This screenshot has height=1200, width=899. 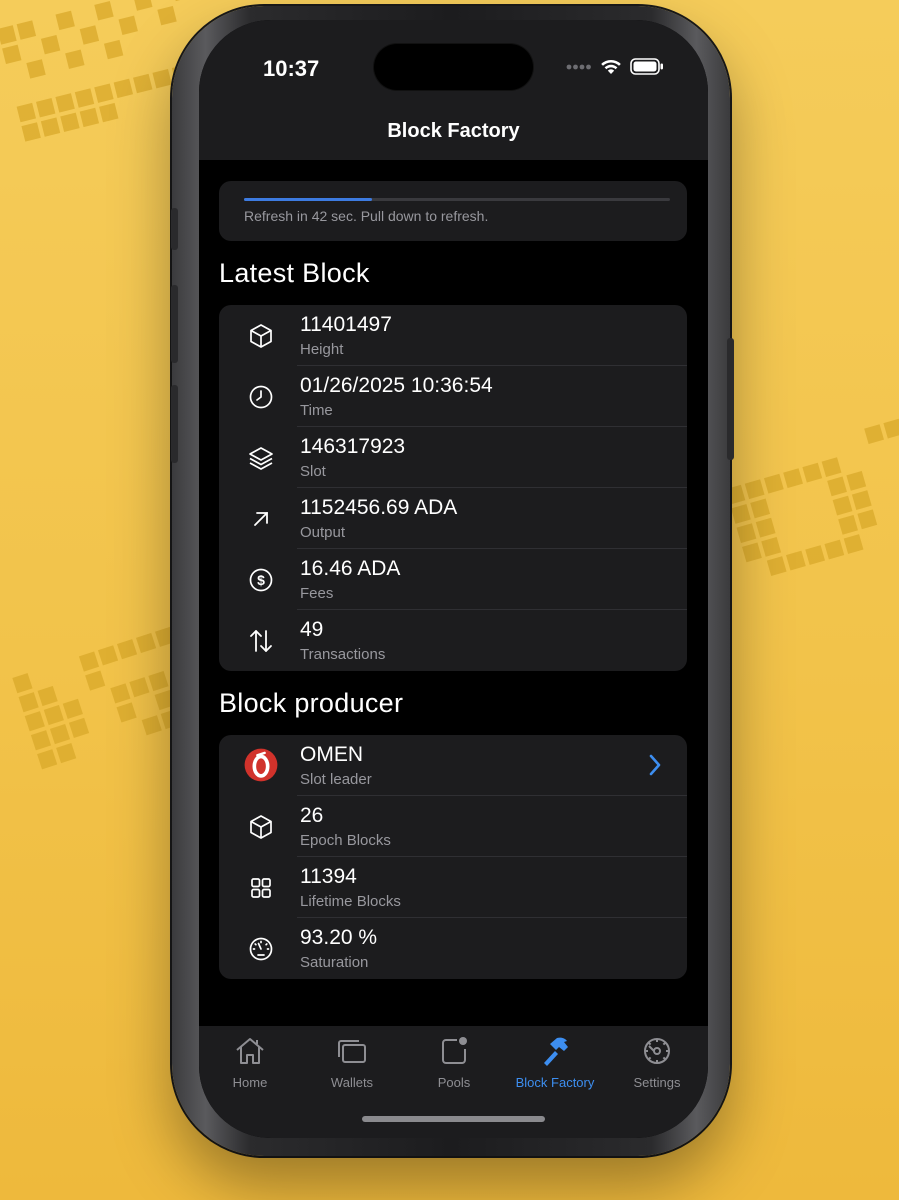 What do you see at coordinates (174, 229) in the screenshot?
I see `action-button` at bounding box center [174, 229].